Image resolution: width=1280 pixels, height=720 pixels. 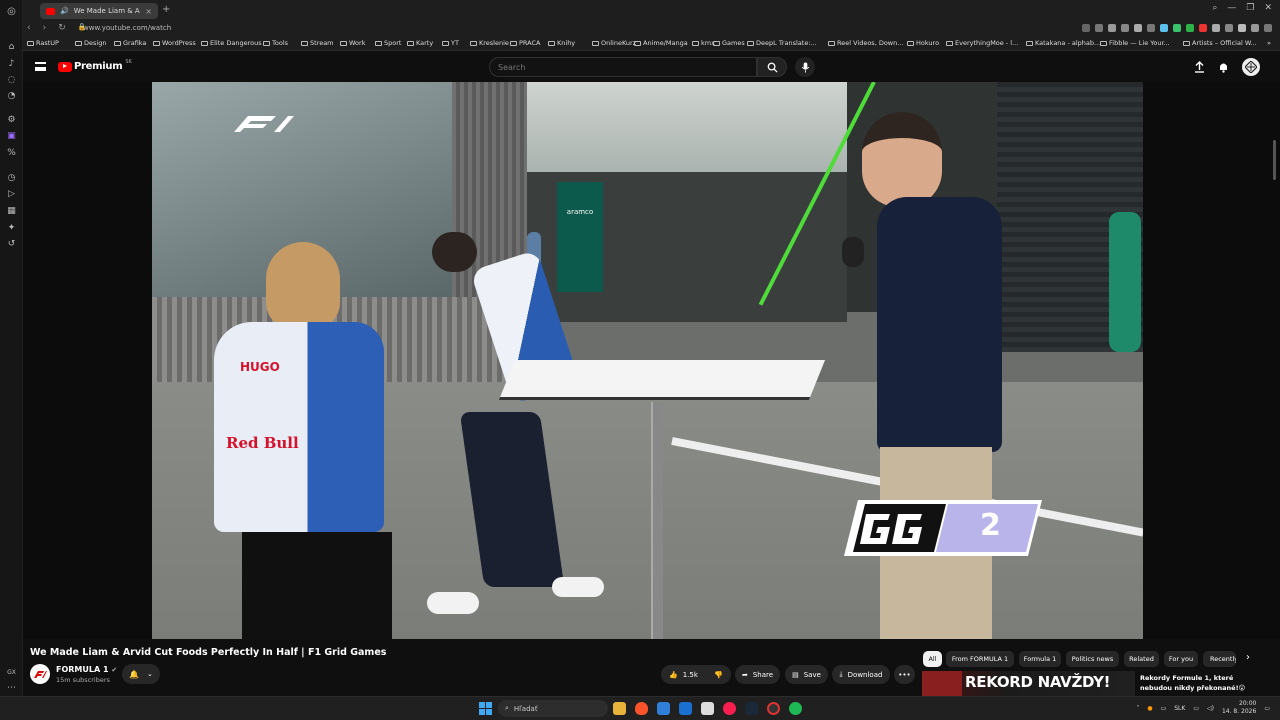 I want to click on bookmark-item: Work, so click(x=352, y=43).